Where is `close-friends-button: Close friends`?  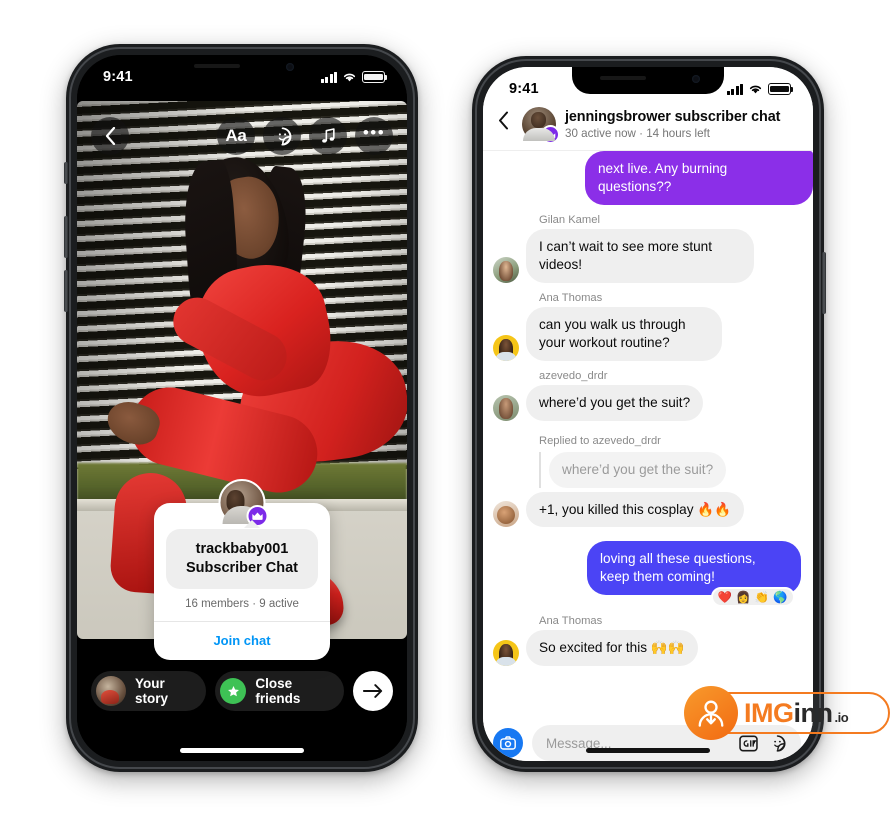
close-friends-button: Close friends is located at coordinates (279, 691).